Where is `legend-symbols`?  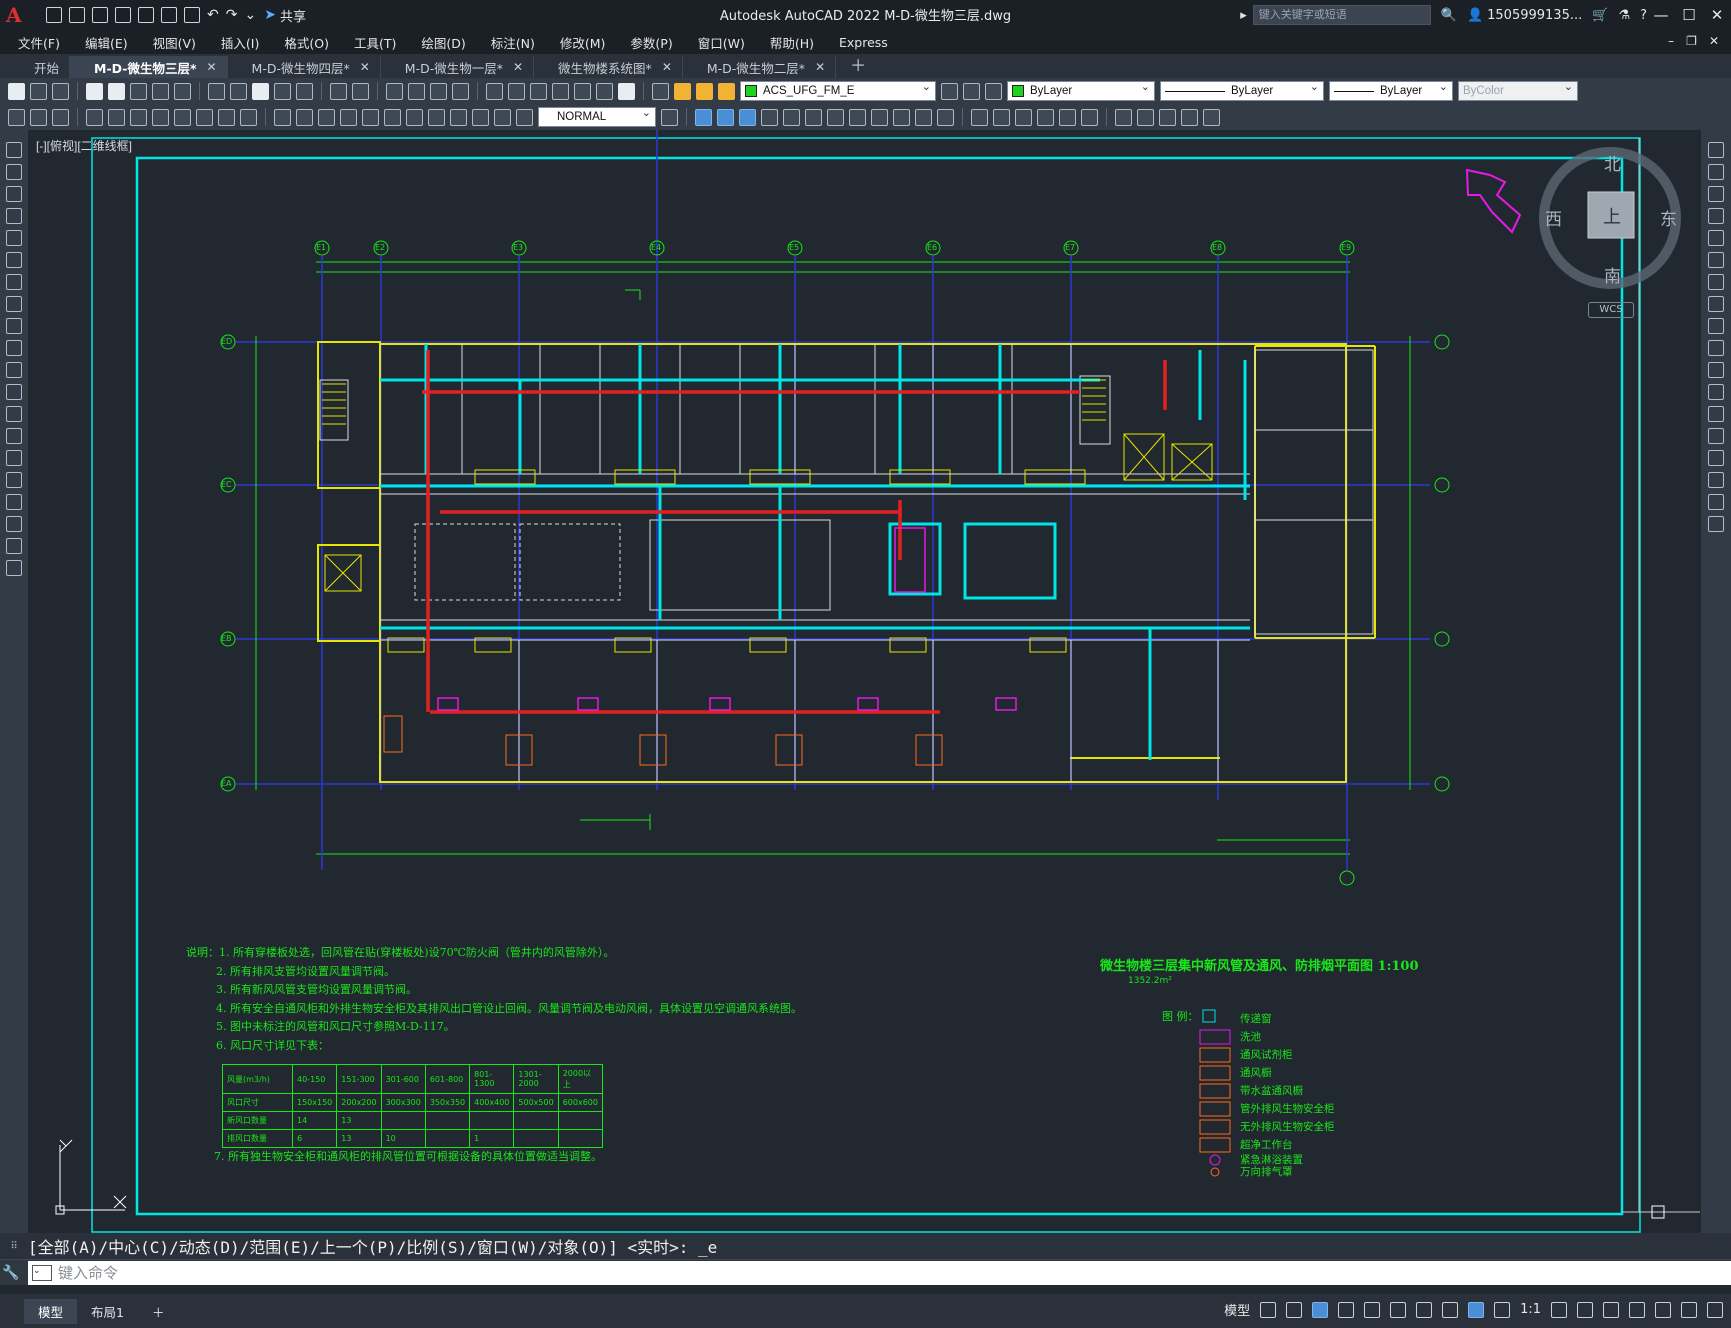
legend-symbols is located at coordinates (1215, 1093).